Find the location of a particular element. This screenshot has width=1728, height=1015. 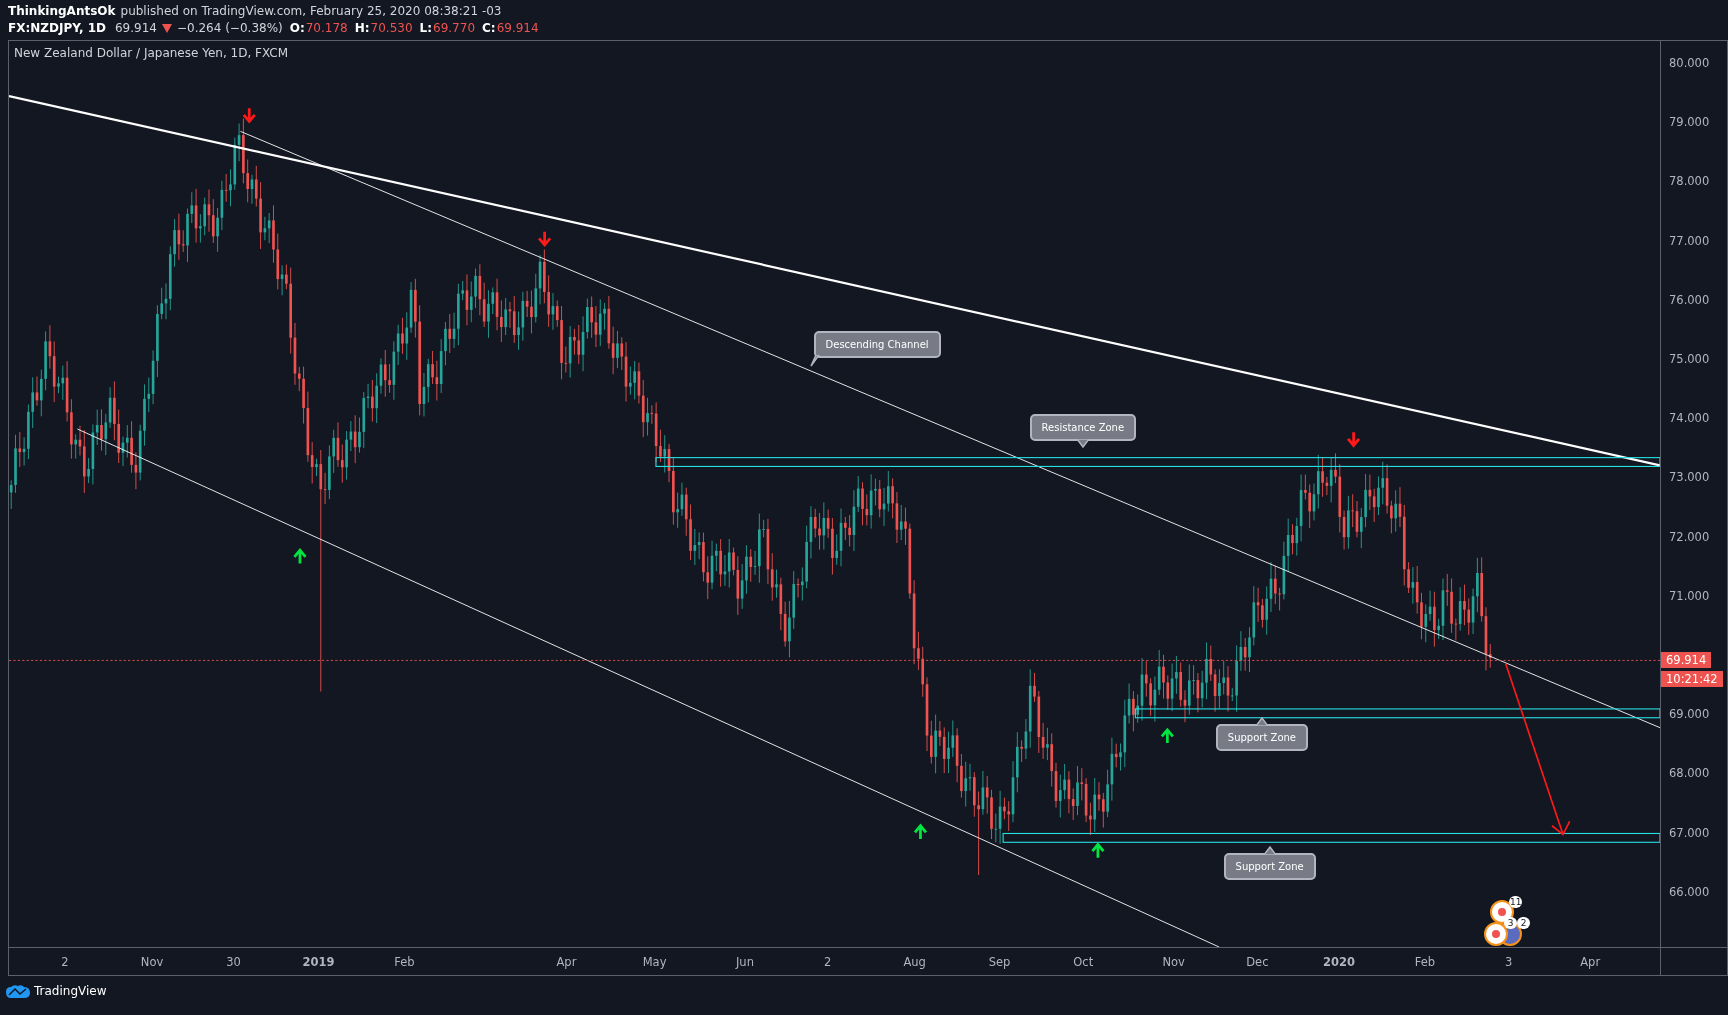

price-axis-label: 79.000 is located at coordinates (1689, 122).